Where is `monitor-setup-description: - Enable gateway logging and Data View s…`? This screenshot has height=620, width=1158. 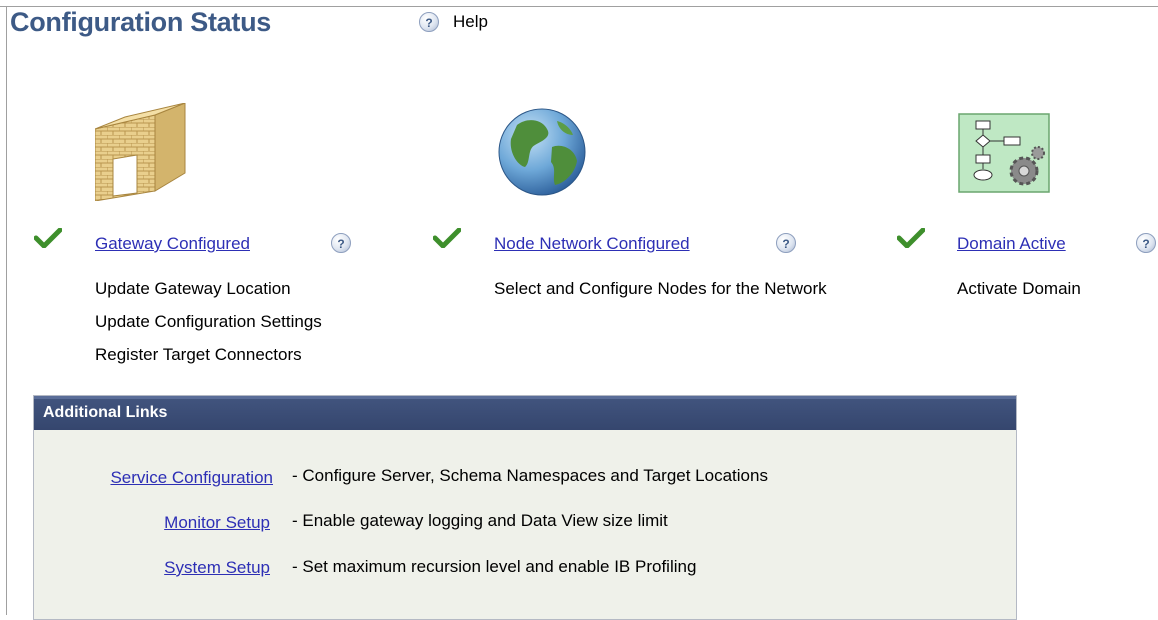
monitor-setup-description: - Enable gateway logging and Data View s… is located at coordinates (480, 520).